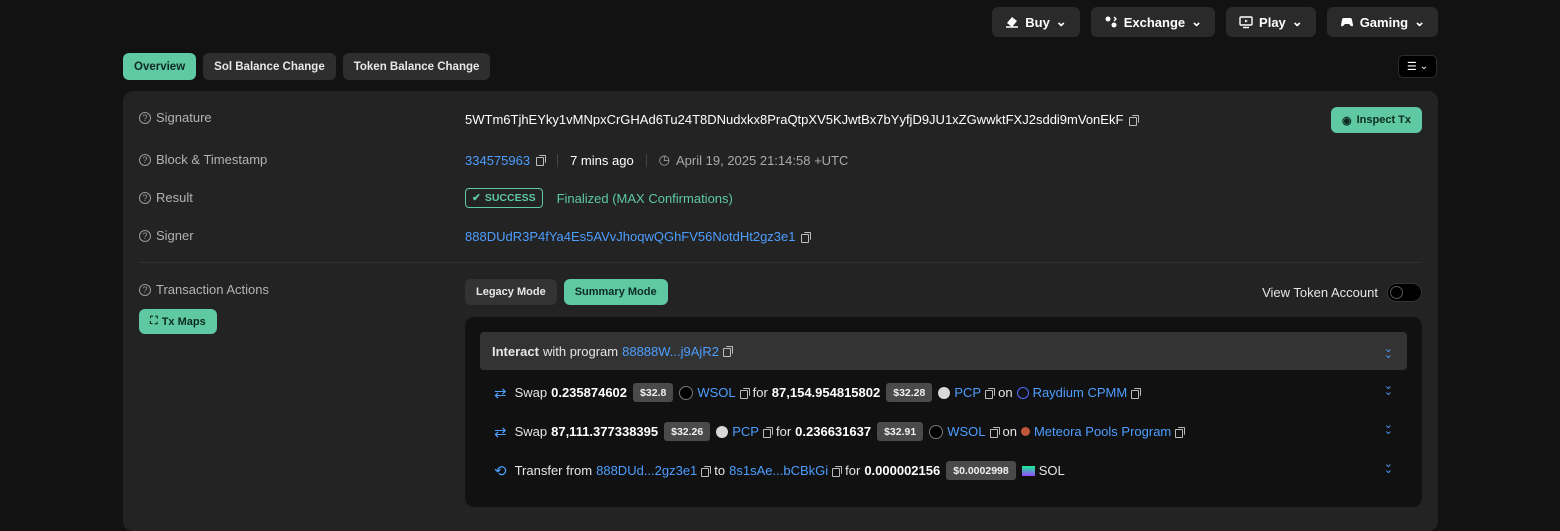 The width and height of the screenshot is (1560, 531). Describe the element at coordinates (909, 392) in the screenshot. I see `usd-value-badge: $32.28` at that location.